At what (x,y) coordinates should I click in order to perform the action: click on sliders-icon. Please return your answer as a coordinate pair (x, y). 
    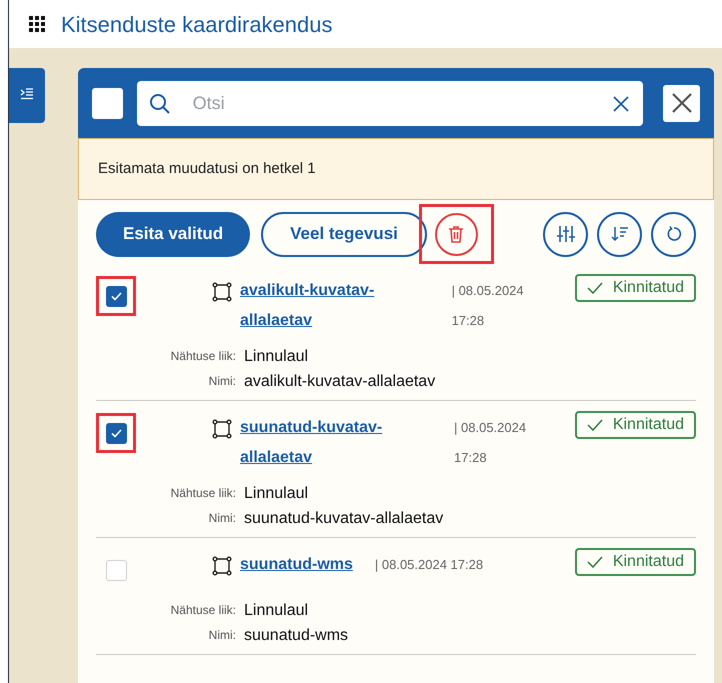
    Looking at the image, I should click on (566, 234).